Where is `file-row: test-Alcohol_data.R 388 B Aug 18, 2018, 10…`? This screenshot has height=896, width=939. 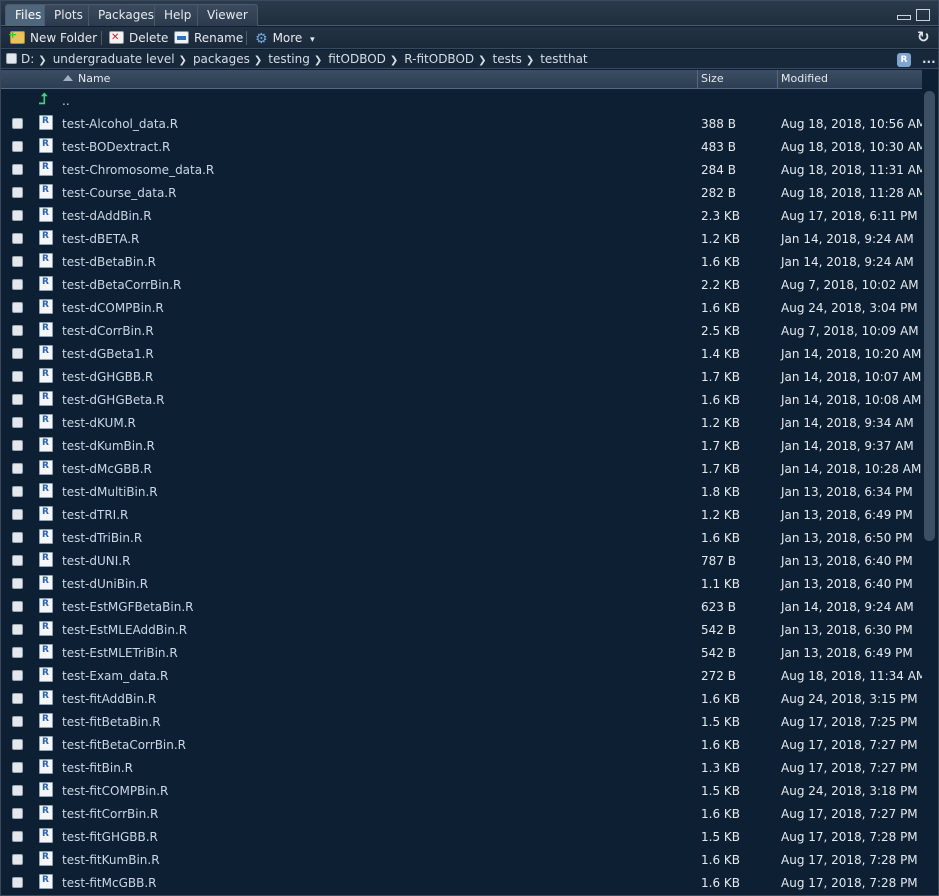 file-row: test-Alcohol_data.R 388 B Aug 18, 2018, 10… is located at coordinates (461, 124).